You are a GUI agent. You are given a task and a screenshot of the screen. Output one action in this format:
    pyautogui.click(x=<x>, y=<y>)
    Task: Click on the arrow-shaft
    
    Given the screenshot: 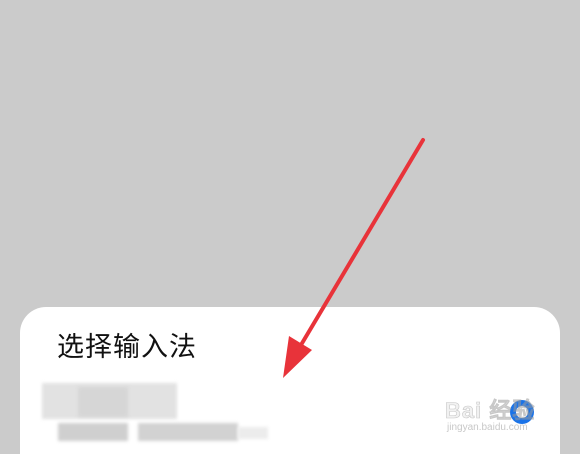 What is the action you would take?
    pyautogui.click(x=360, y=245)
    